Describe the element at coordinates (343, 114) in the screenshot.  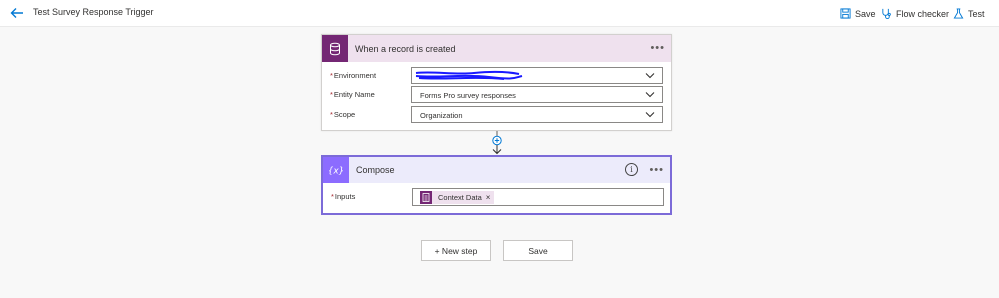
I see `scope-label: *Scope` at that location.